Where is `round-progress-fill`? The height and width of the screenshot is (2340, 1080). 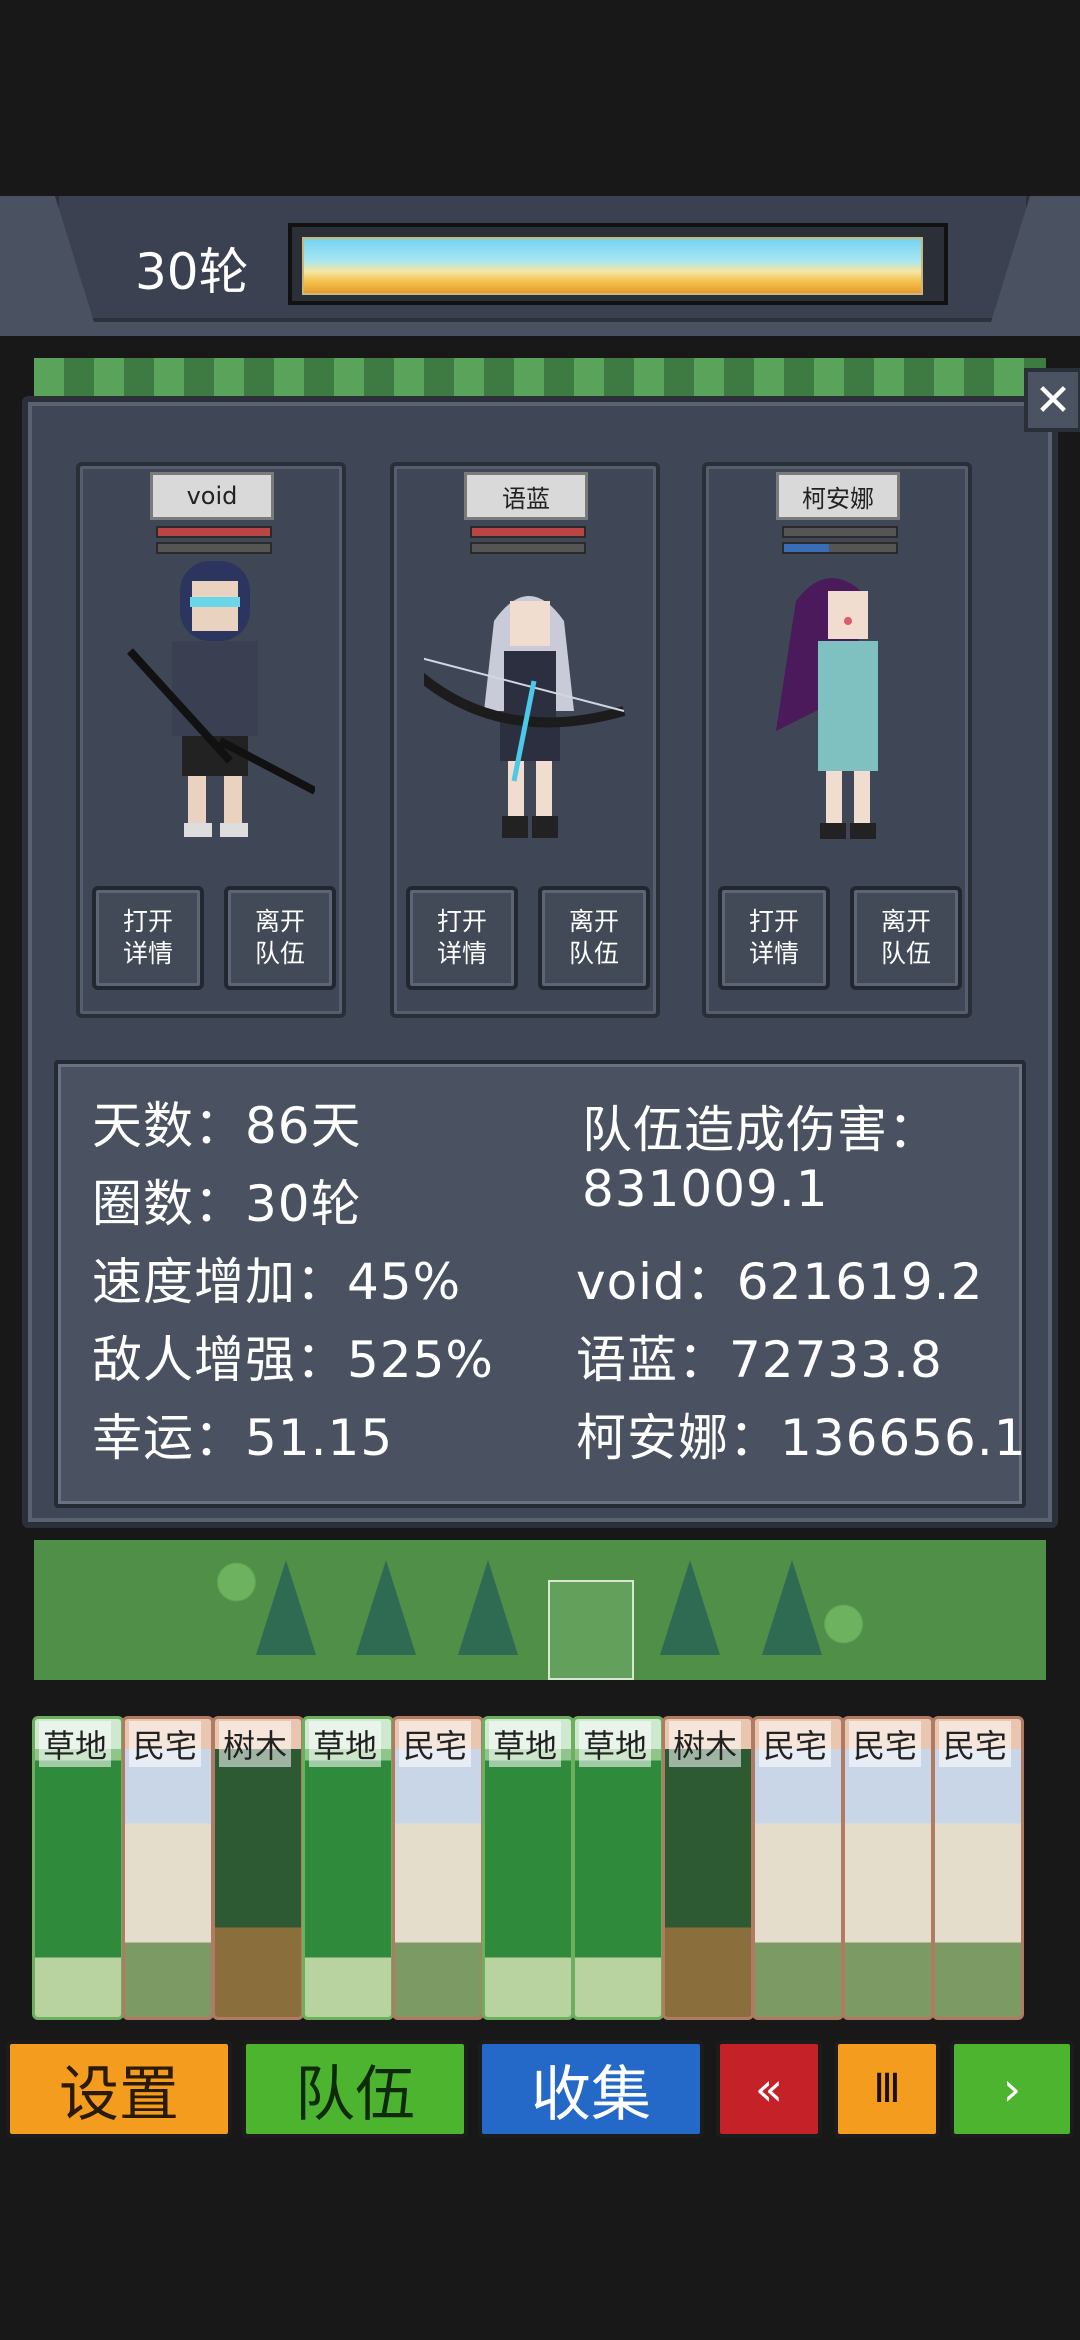 round-progress-fill is located at coordinates (612, 266).